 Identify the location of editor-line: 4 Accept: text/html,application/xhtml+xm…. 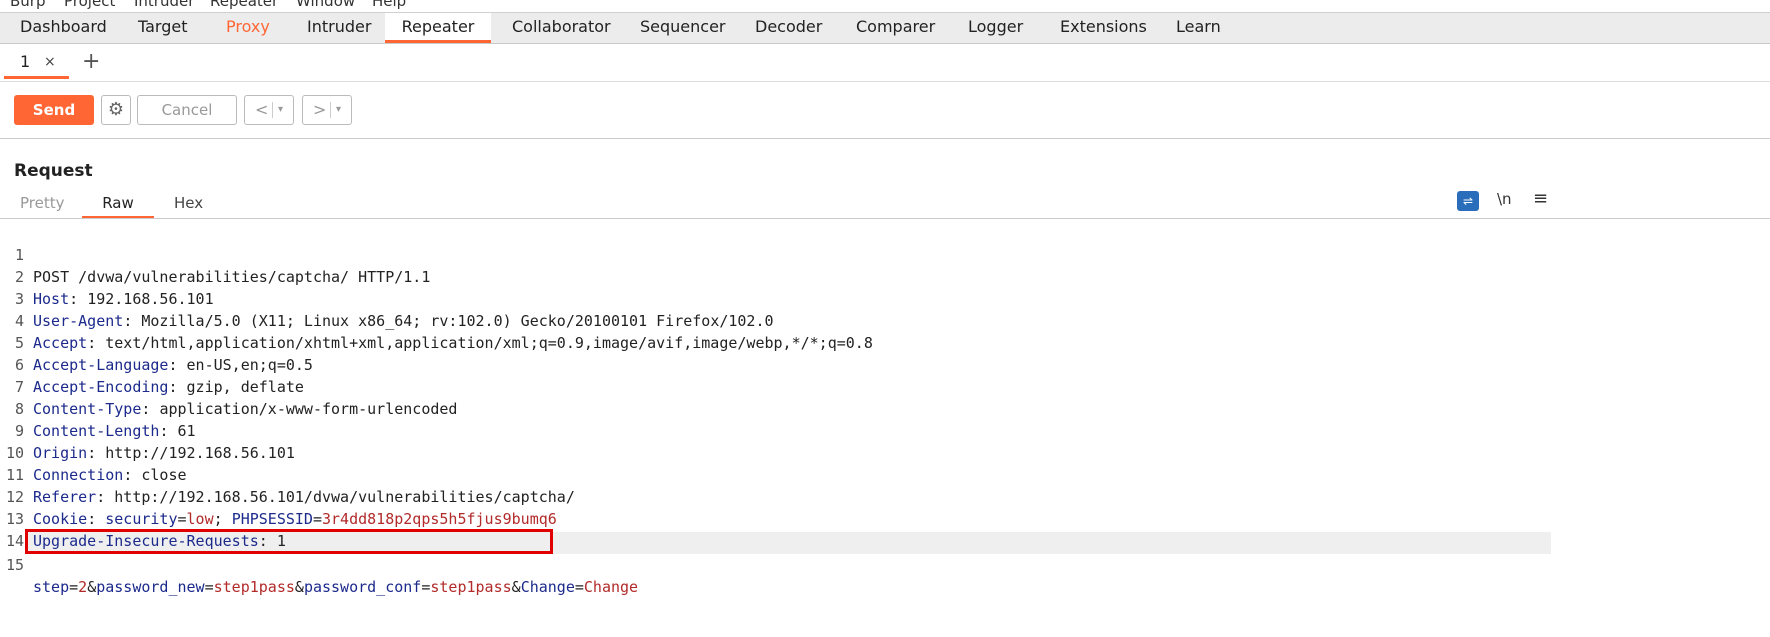
(436, 320).